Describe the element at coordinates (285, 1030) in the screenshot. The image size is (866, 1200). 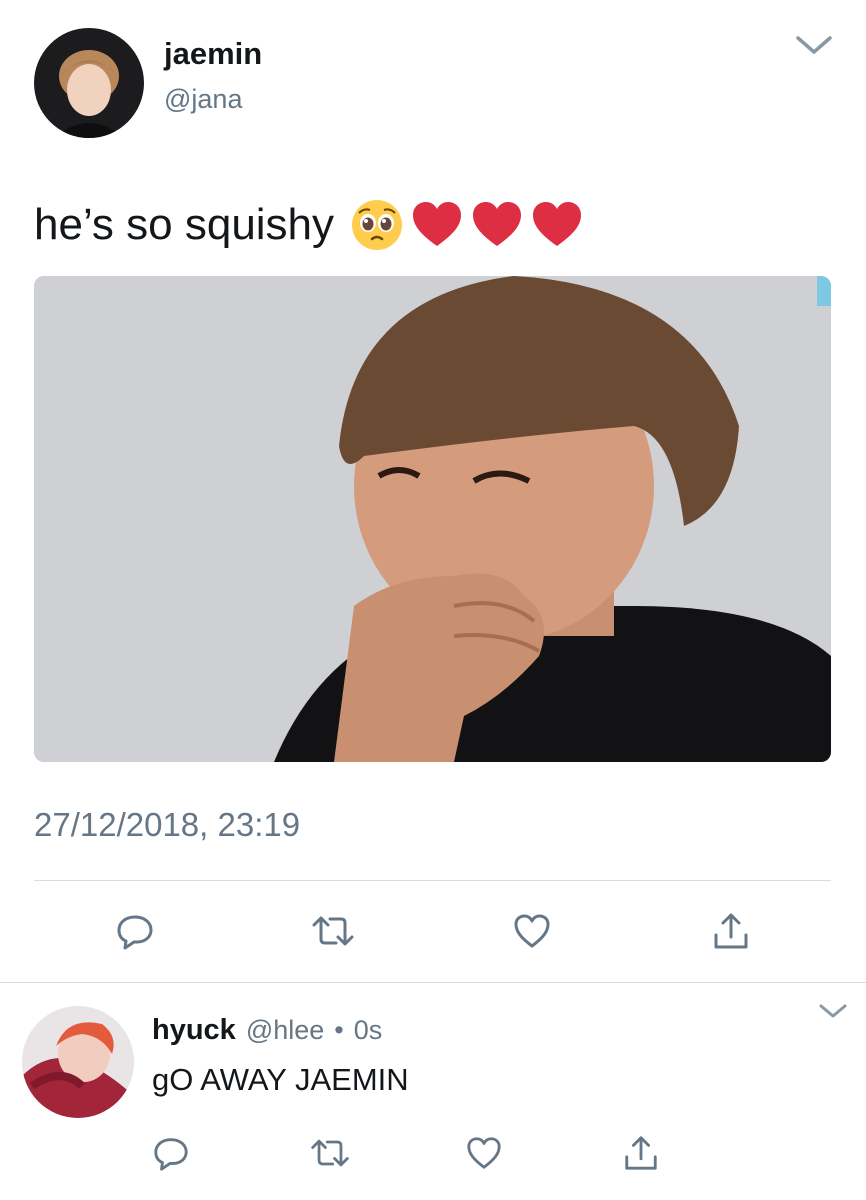
I see `reply-handle: @hlee` at that location.